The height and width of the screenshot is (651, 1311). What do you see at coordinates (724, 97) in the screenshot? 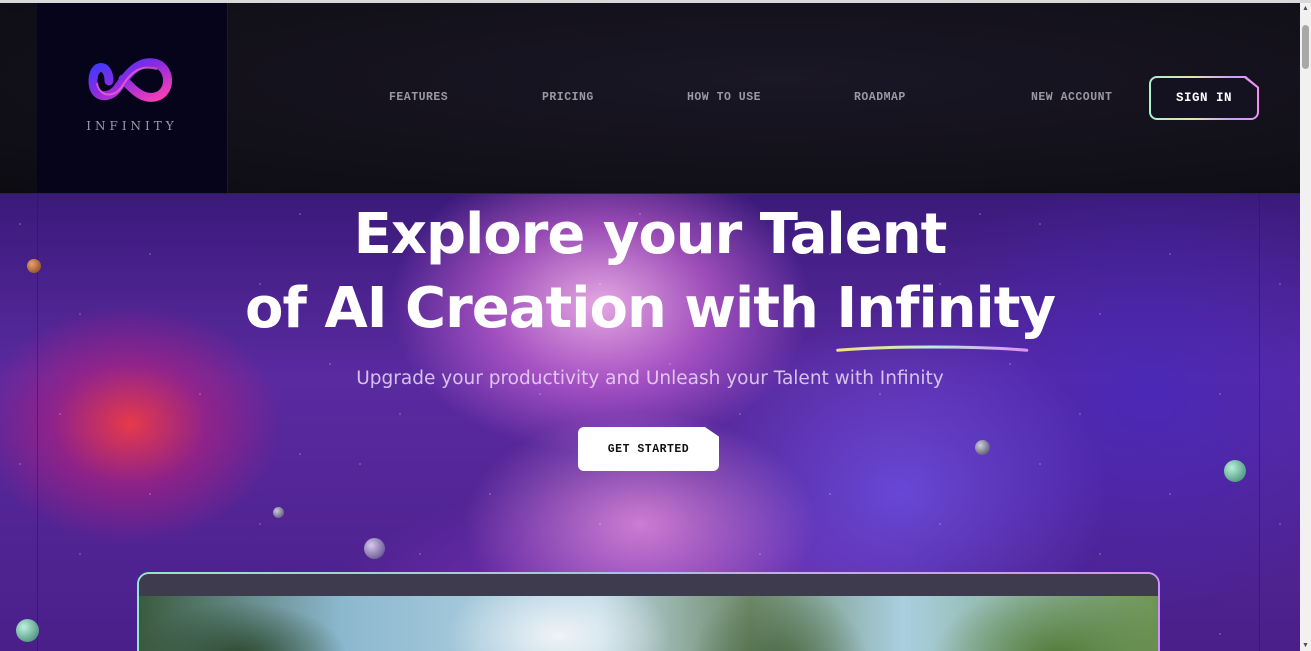
I see `nav-link-how-to-use: HOW TO USE` at bounding box center [724, 97].